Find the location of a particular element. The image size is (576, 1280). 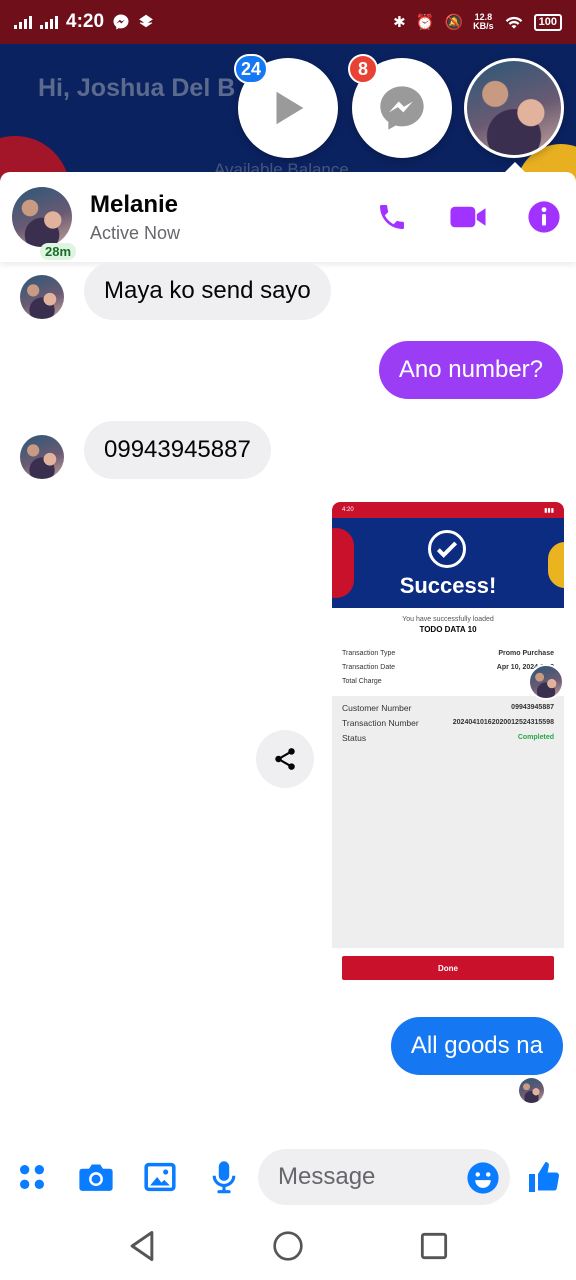

like-button is located at coordinates (544, 1177).